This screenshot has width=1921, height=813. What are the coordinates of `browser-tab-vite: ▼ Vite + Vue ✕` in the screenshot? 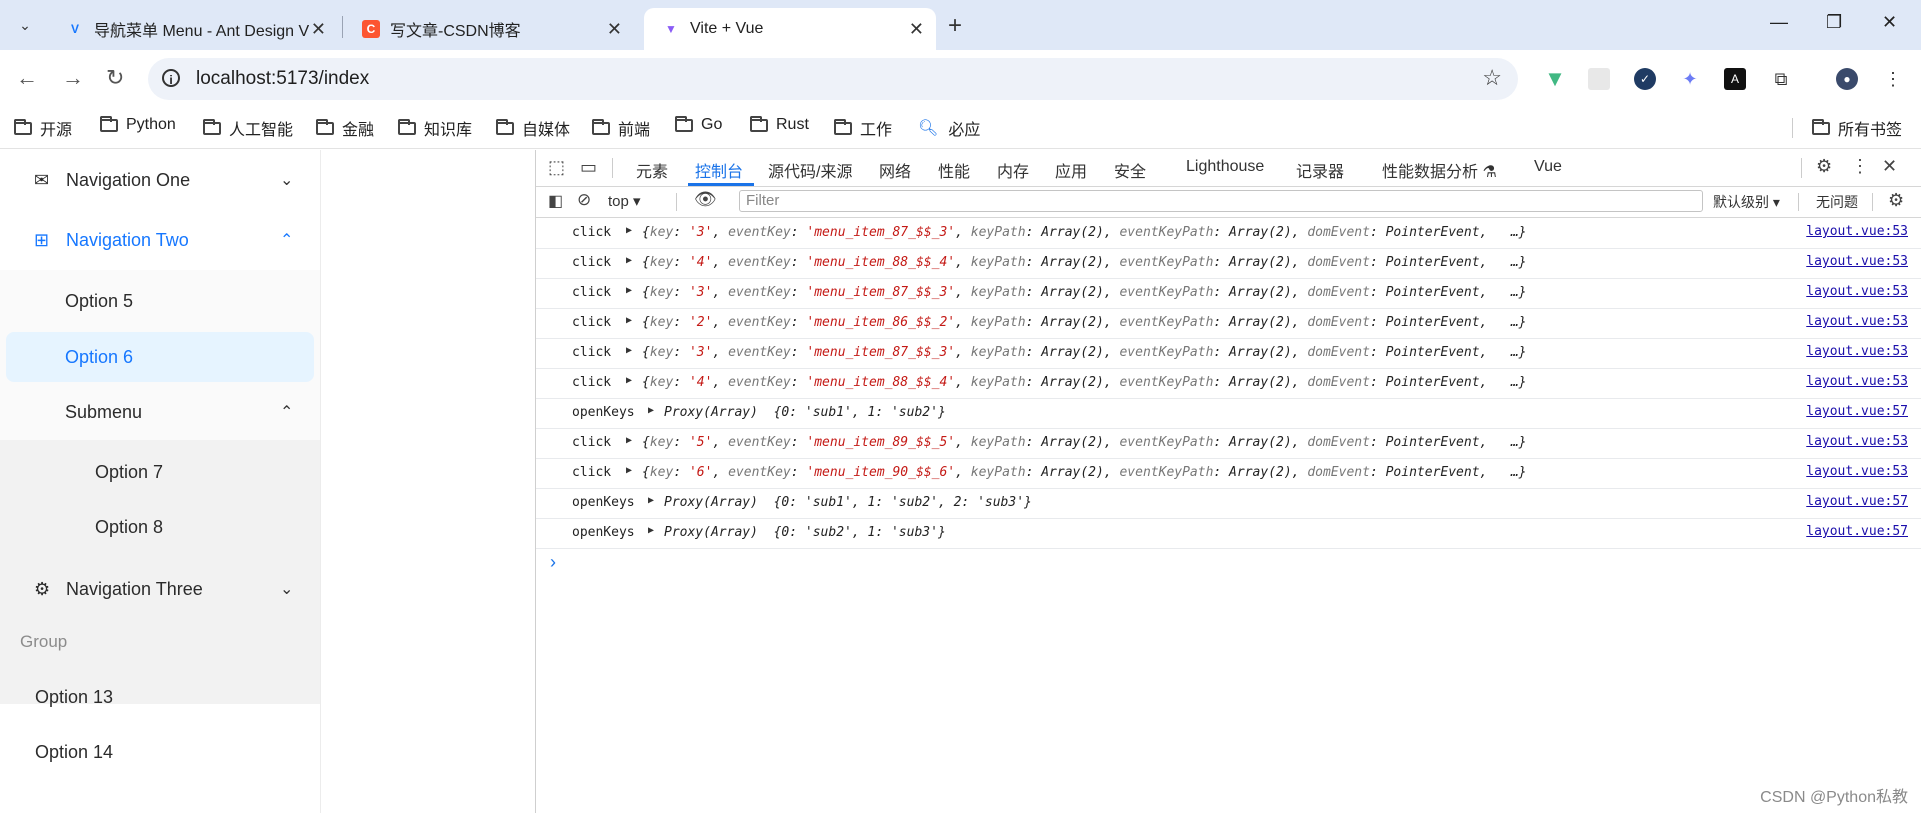 It's located at (790, 29).